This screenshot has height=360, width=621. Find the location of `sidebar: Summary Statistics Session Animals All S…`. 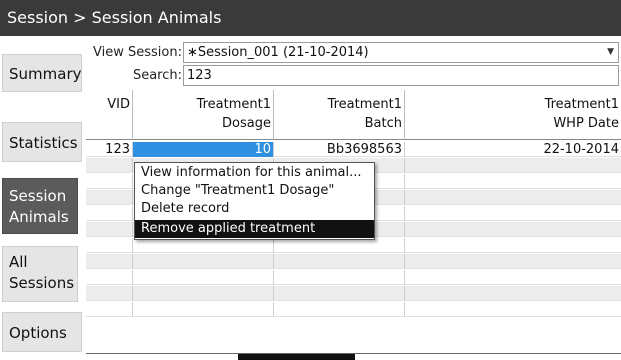

sidebar: Summary Statistics Session Animals All S… is located at coordinates (42, 198).